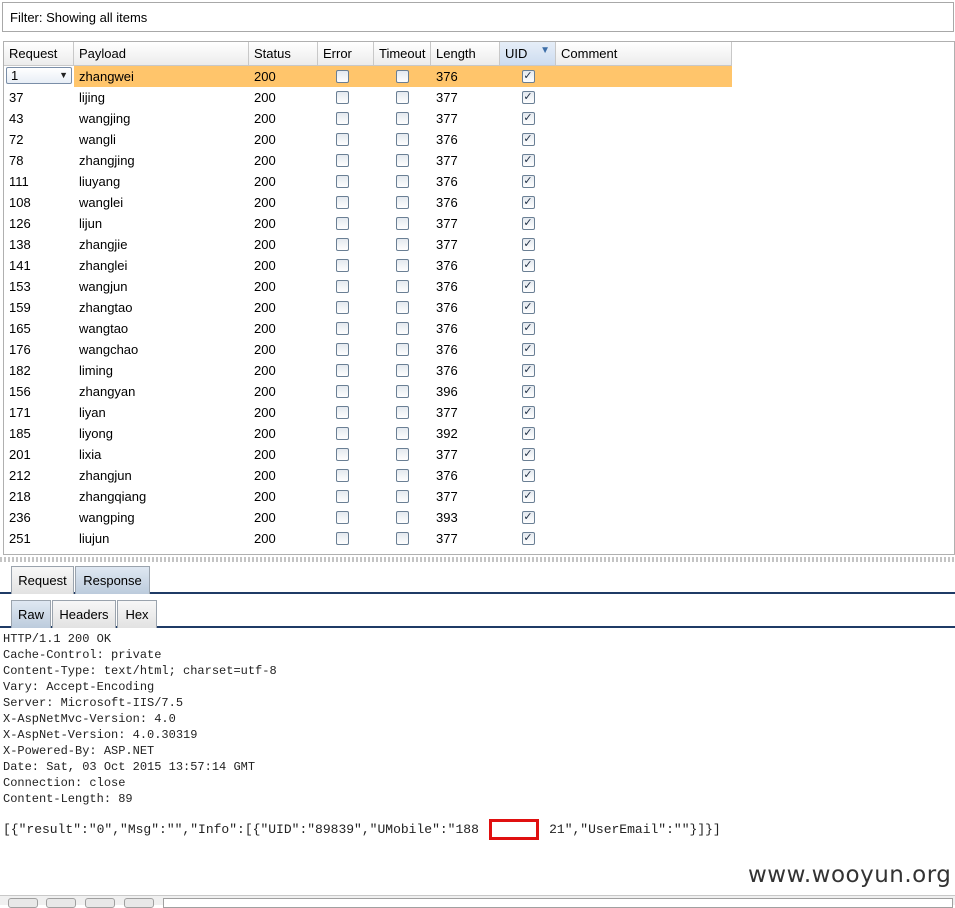 The height and width of the screenshot is (908, 955). What do you see at coordinates (368, 517) in the screenshot?
I see `table-row: 236 wangping 200 393 ✓` at bounding box center [368, 517].